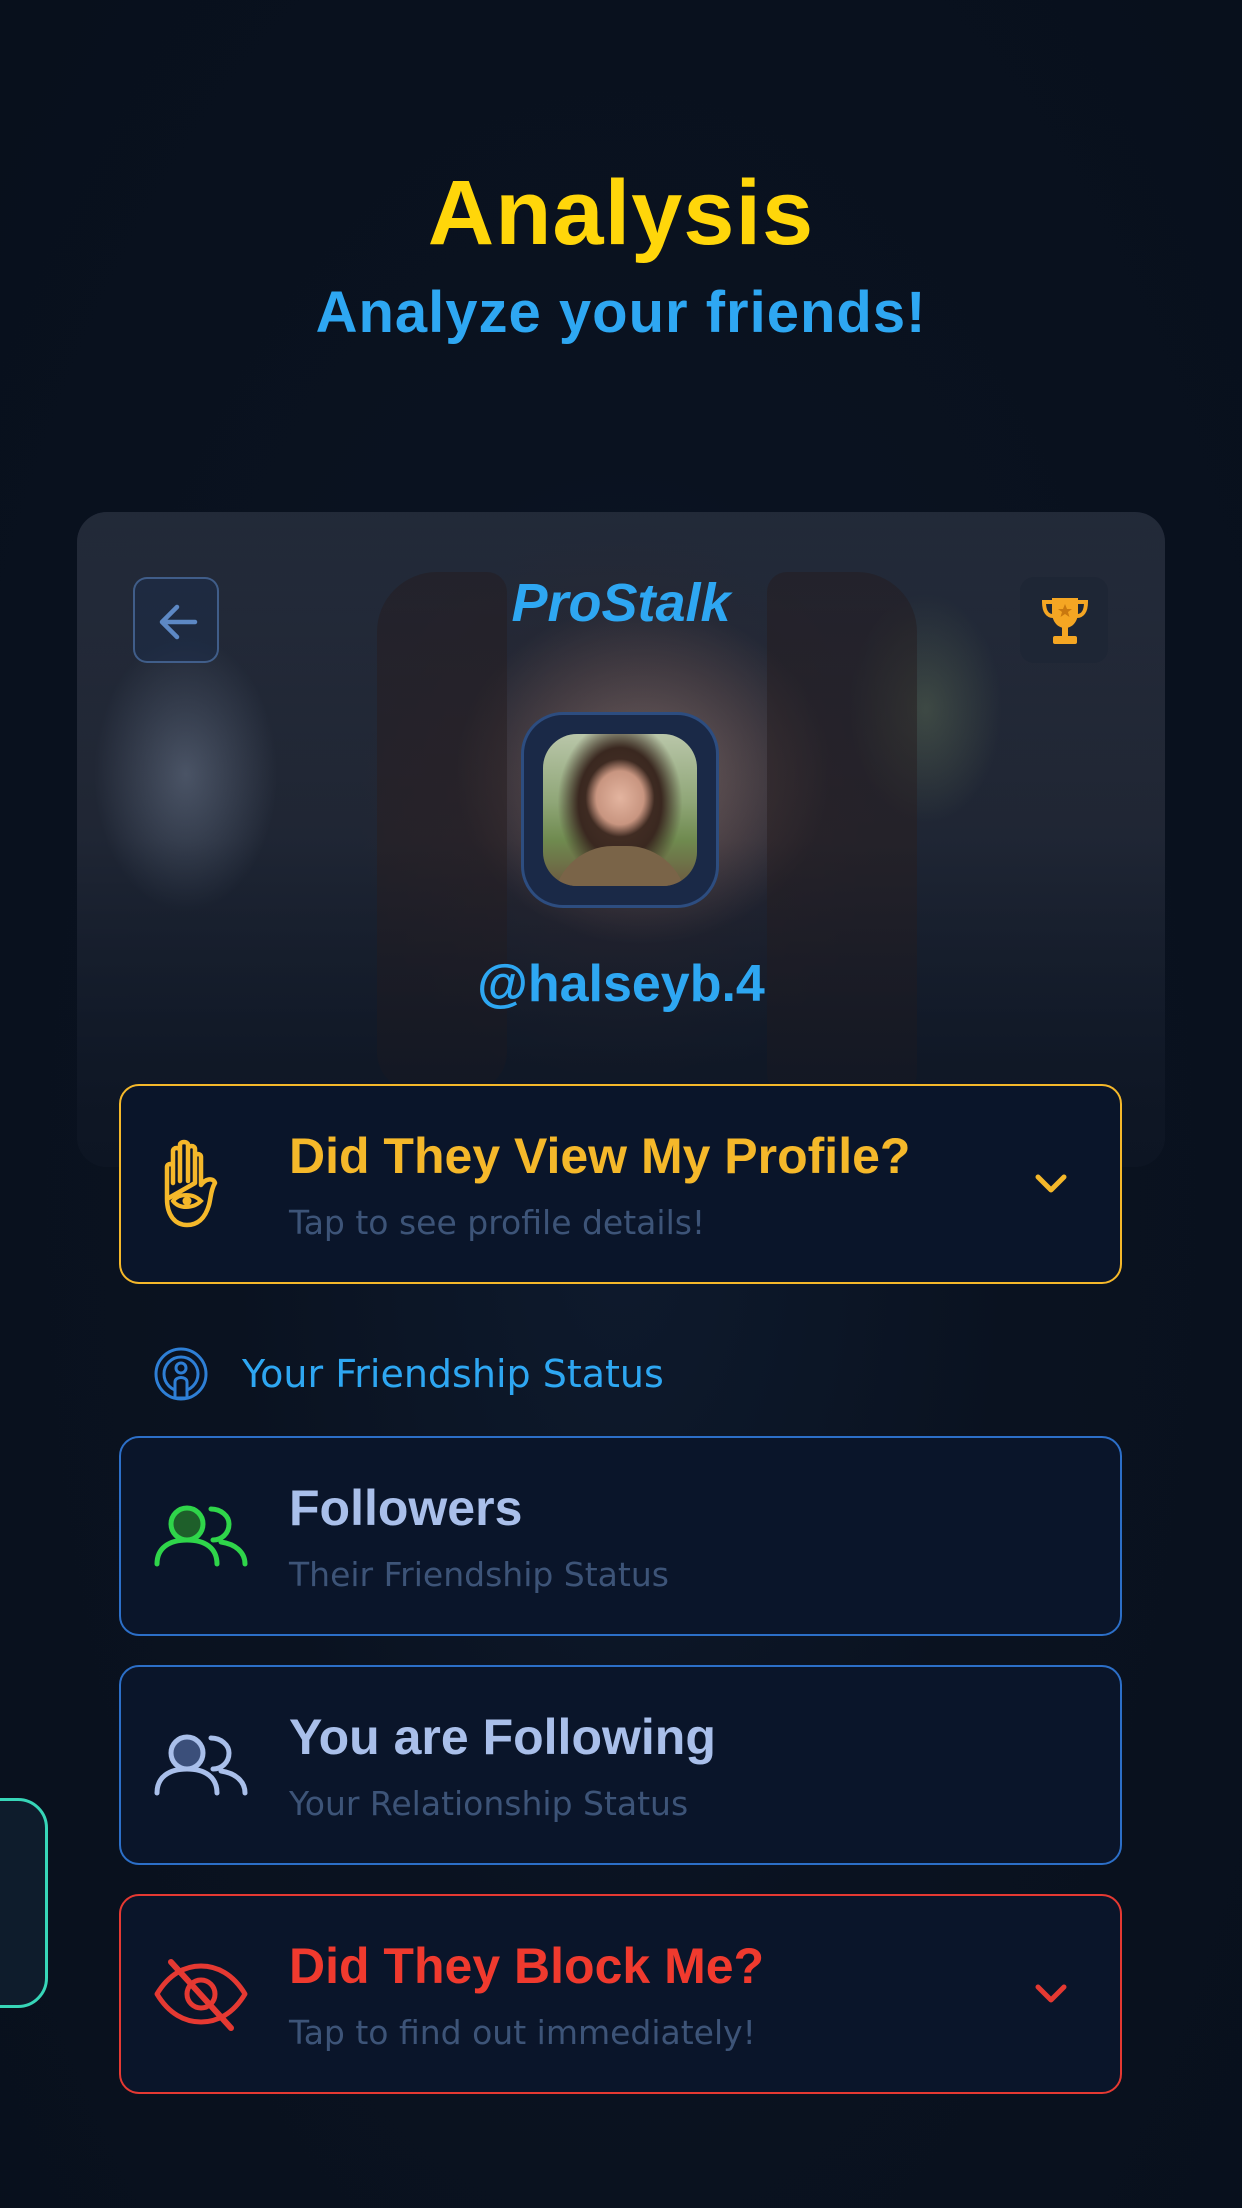 This screenshot has height=2208, width=1242. I want to click on view-profile-title: Did They View My Profile?, so click(600, 1156).